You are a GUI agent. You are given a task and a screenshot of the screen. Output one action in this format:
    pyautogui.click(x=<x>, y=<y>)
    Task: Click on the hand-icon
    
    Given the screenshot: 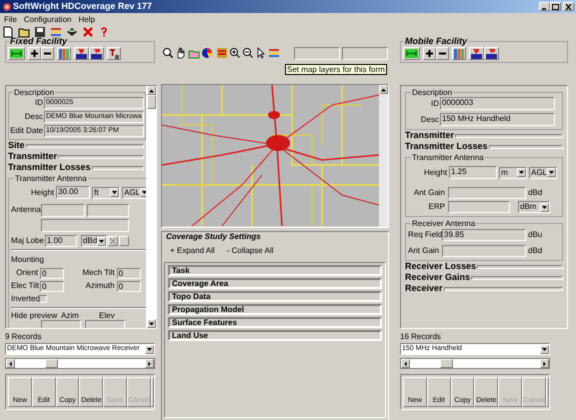 What is the action you would take?
    pyautogui.click(x=181, y=53)
    